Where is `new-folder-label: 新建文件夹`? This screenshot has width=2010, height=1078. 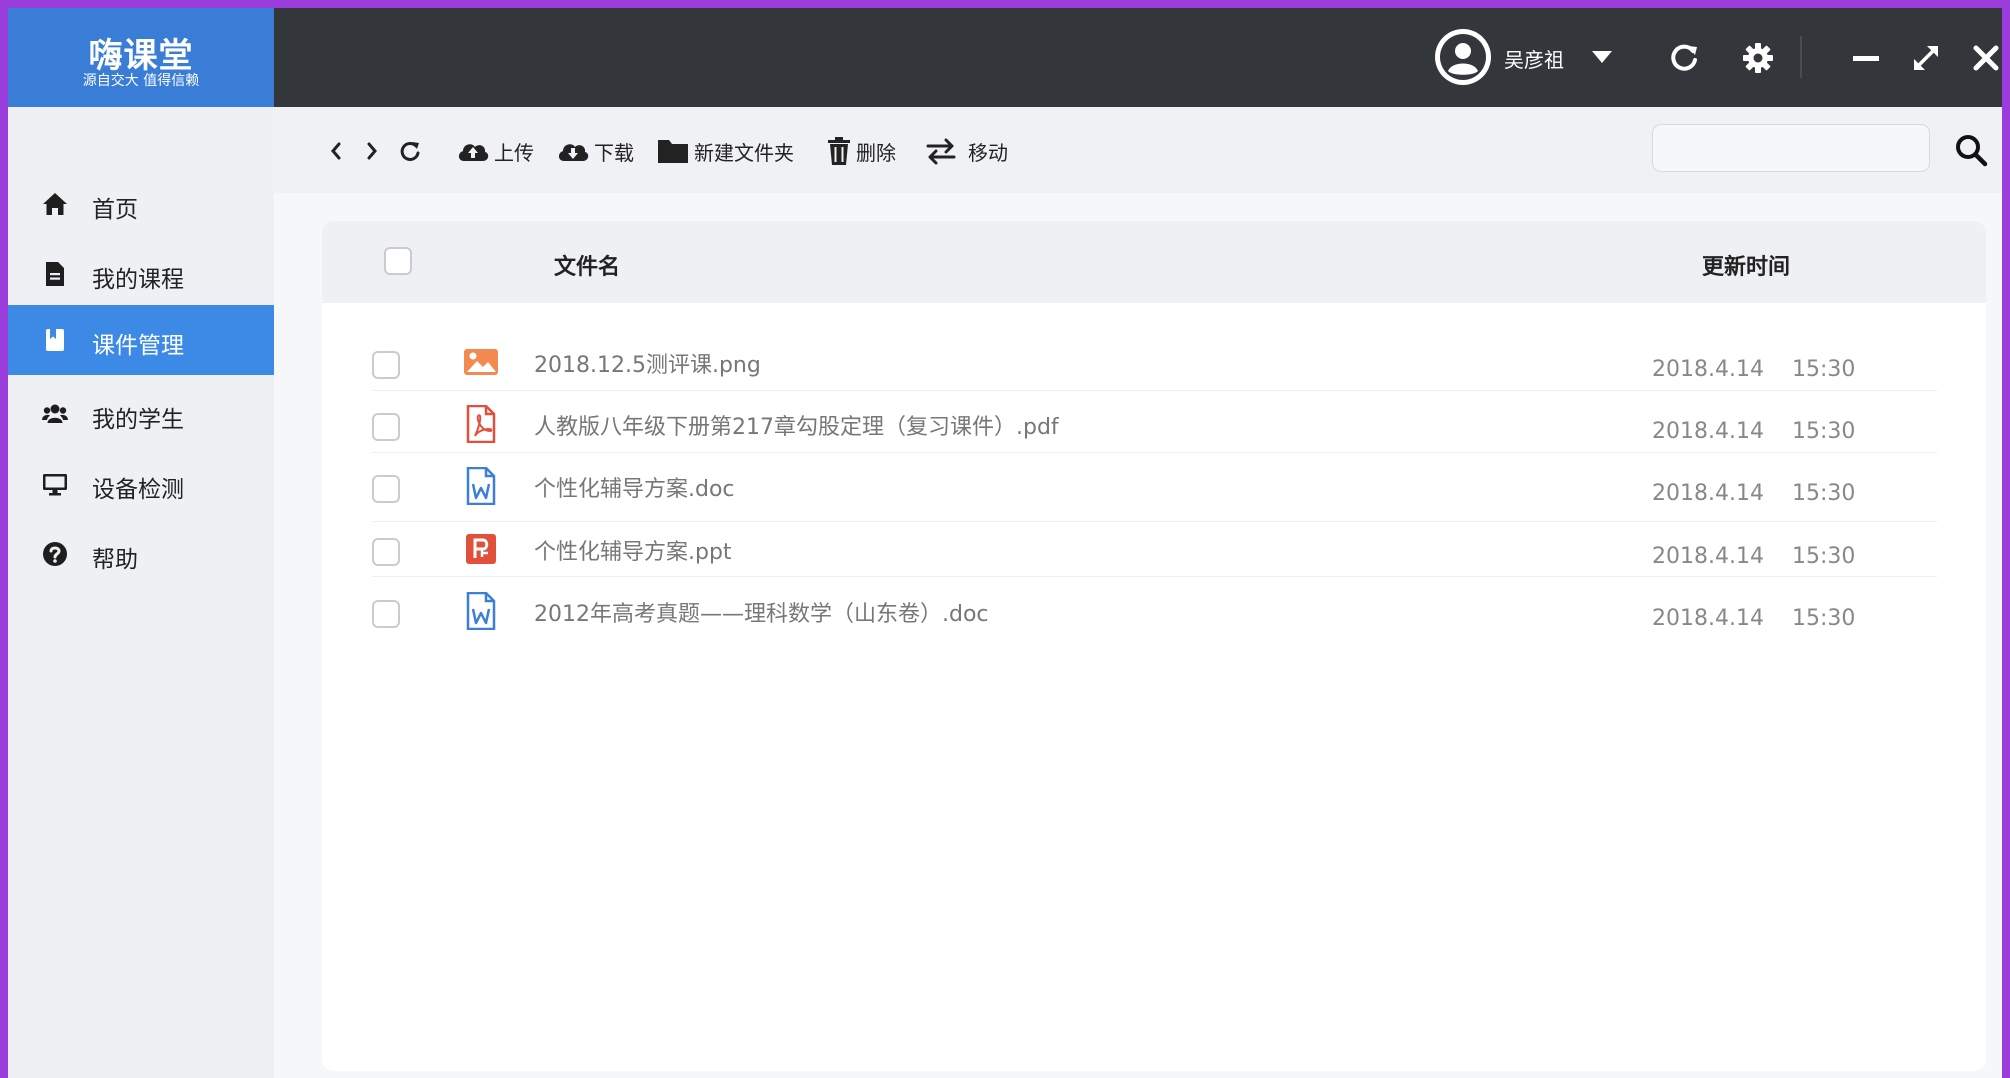 new-folder-label: 新建文件夹 is located at coordinates (744, 152).